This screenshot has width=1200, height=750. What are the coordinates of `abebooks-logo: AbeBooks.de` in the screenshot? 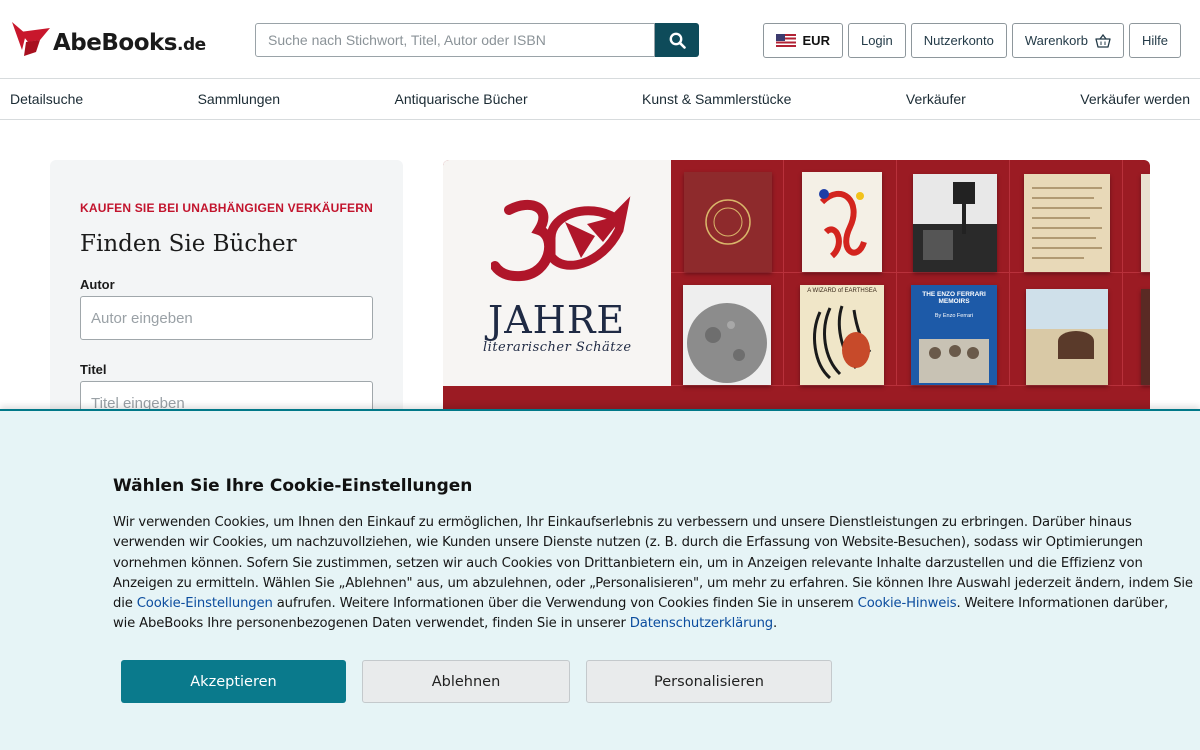 It's located at (108, 39).